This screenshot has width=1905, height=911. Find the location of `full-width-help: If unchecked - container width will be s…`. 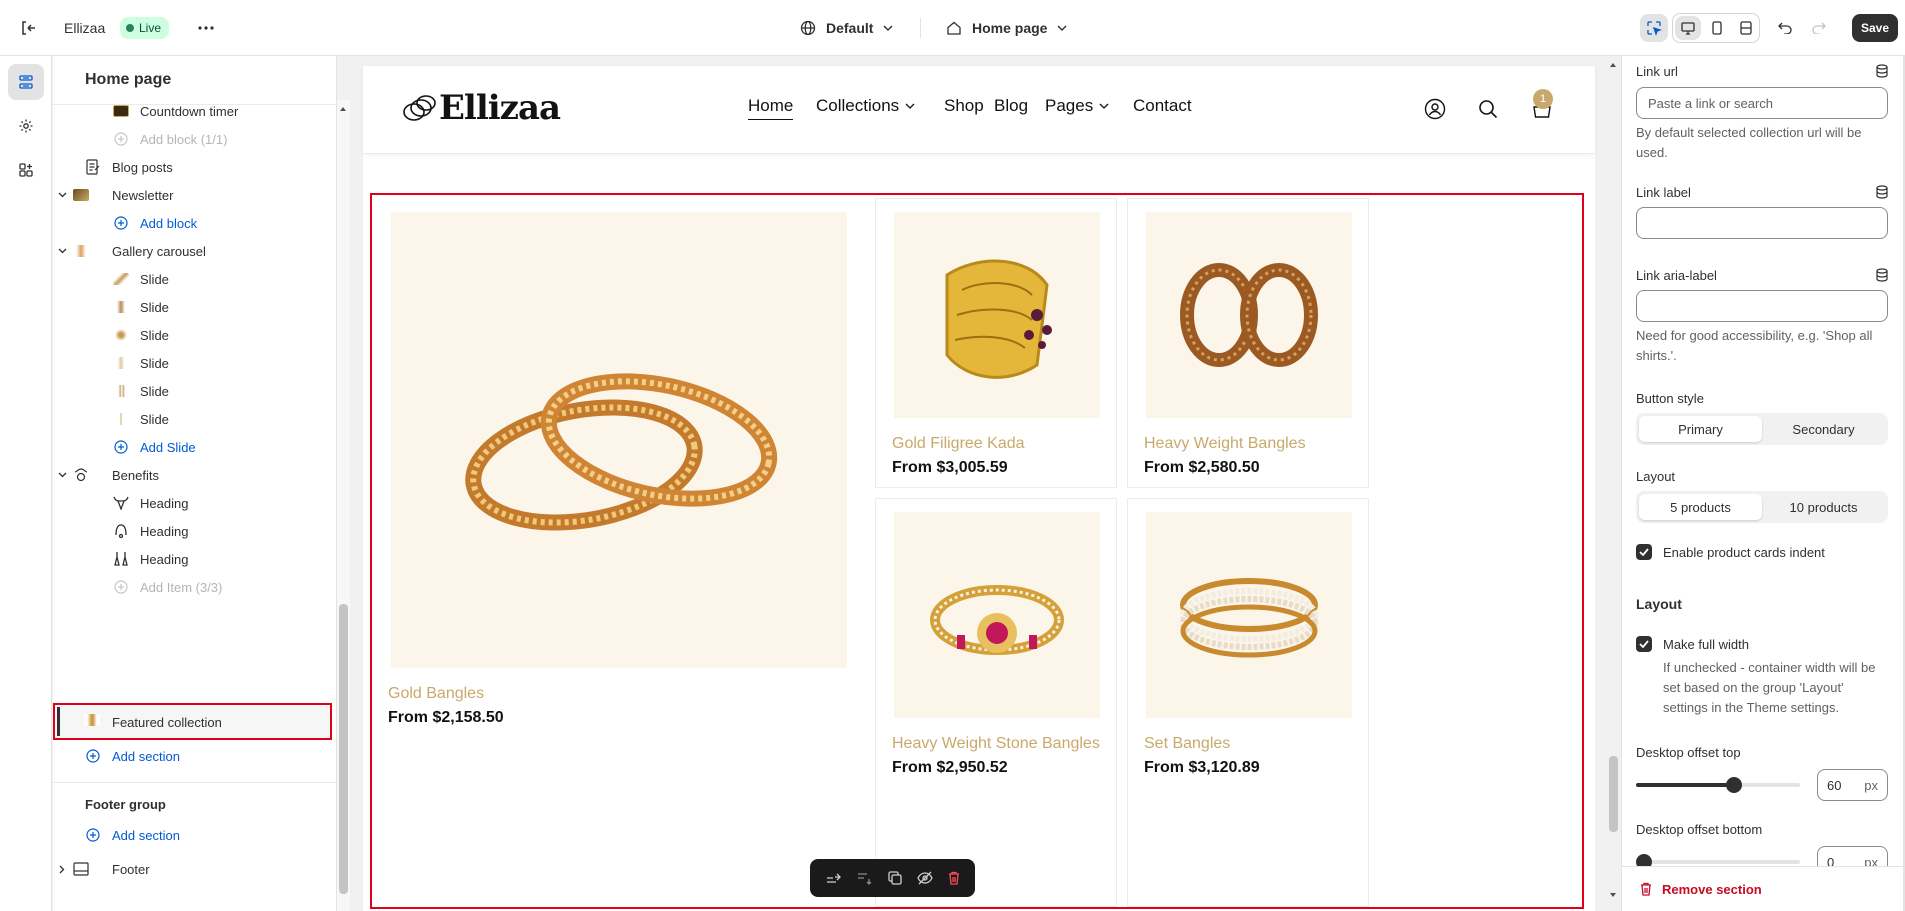

full-width-help: If unchecked - container width will be s… is located at coordinates (1769, 687).